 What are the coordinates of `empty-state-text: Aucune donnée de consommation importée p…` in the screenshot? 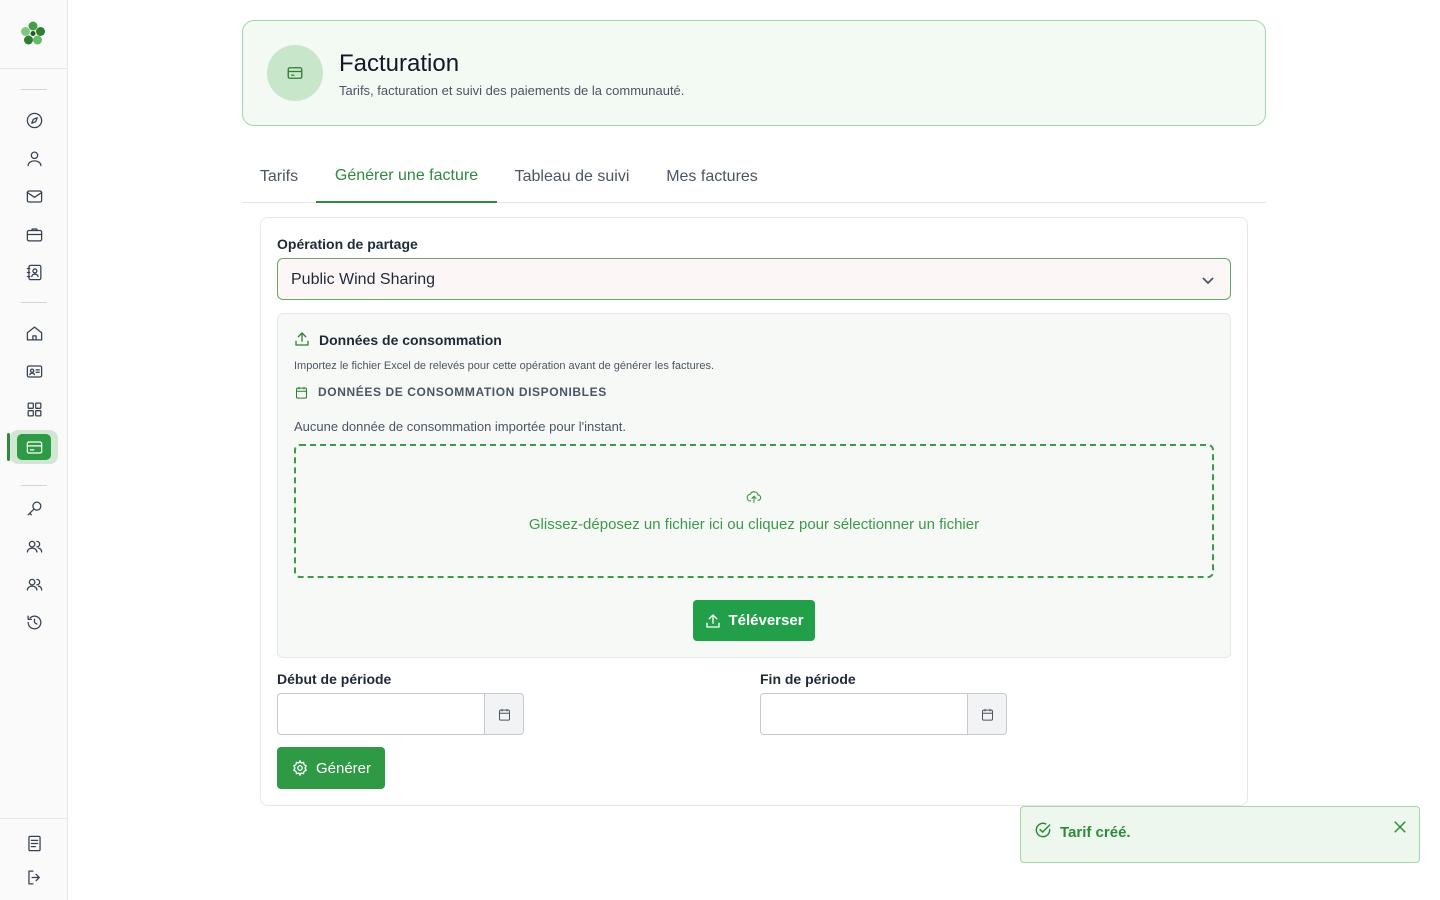 It's located at (460, 426).